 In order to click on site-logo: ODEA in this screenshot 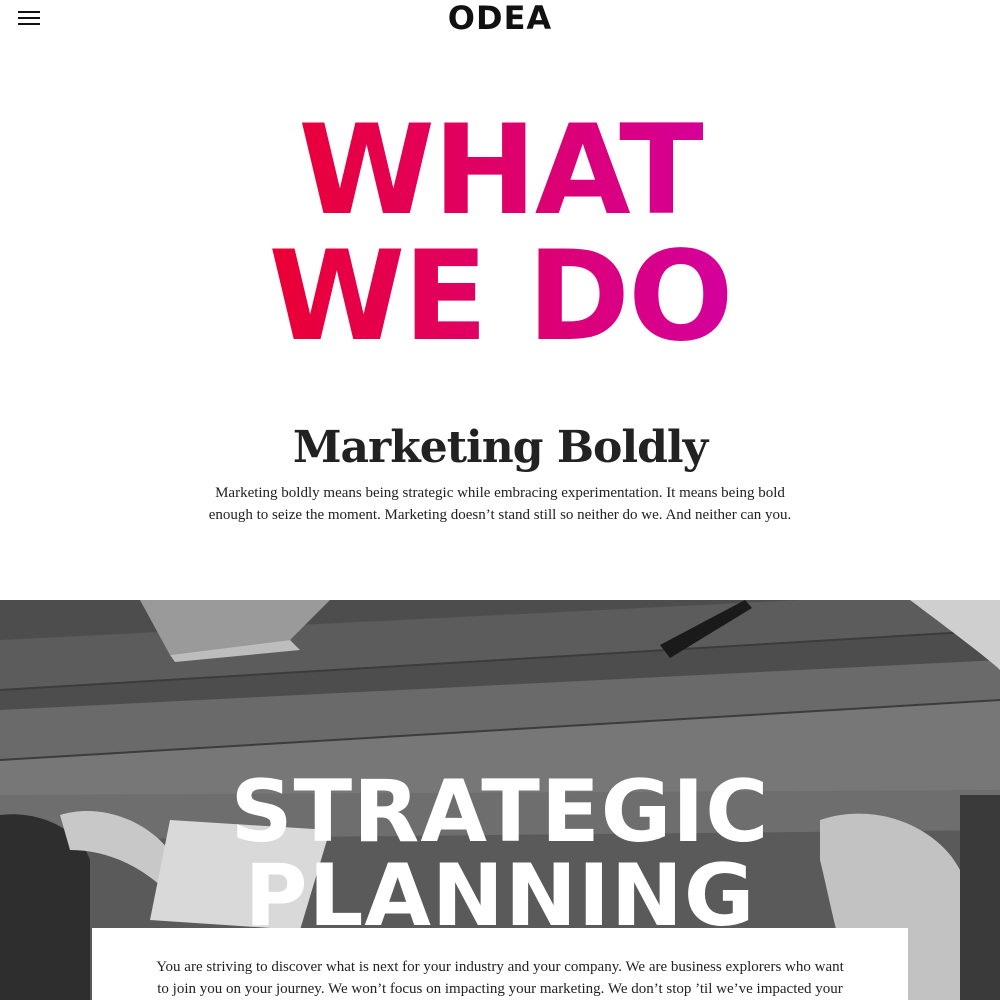, I will do `click(500, 18)`.